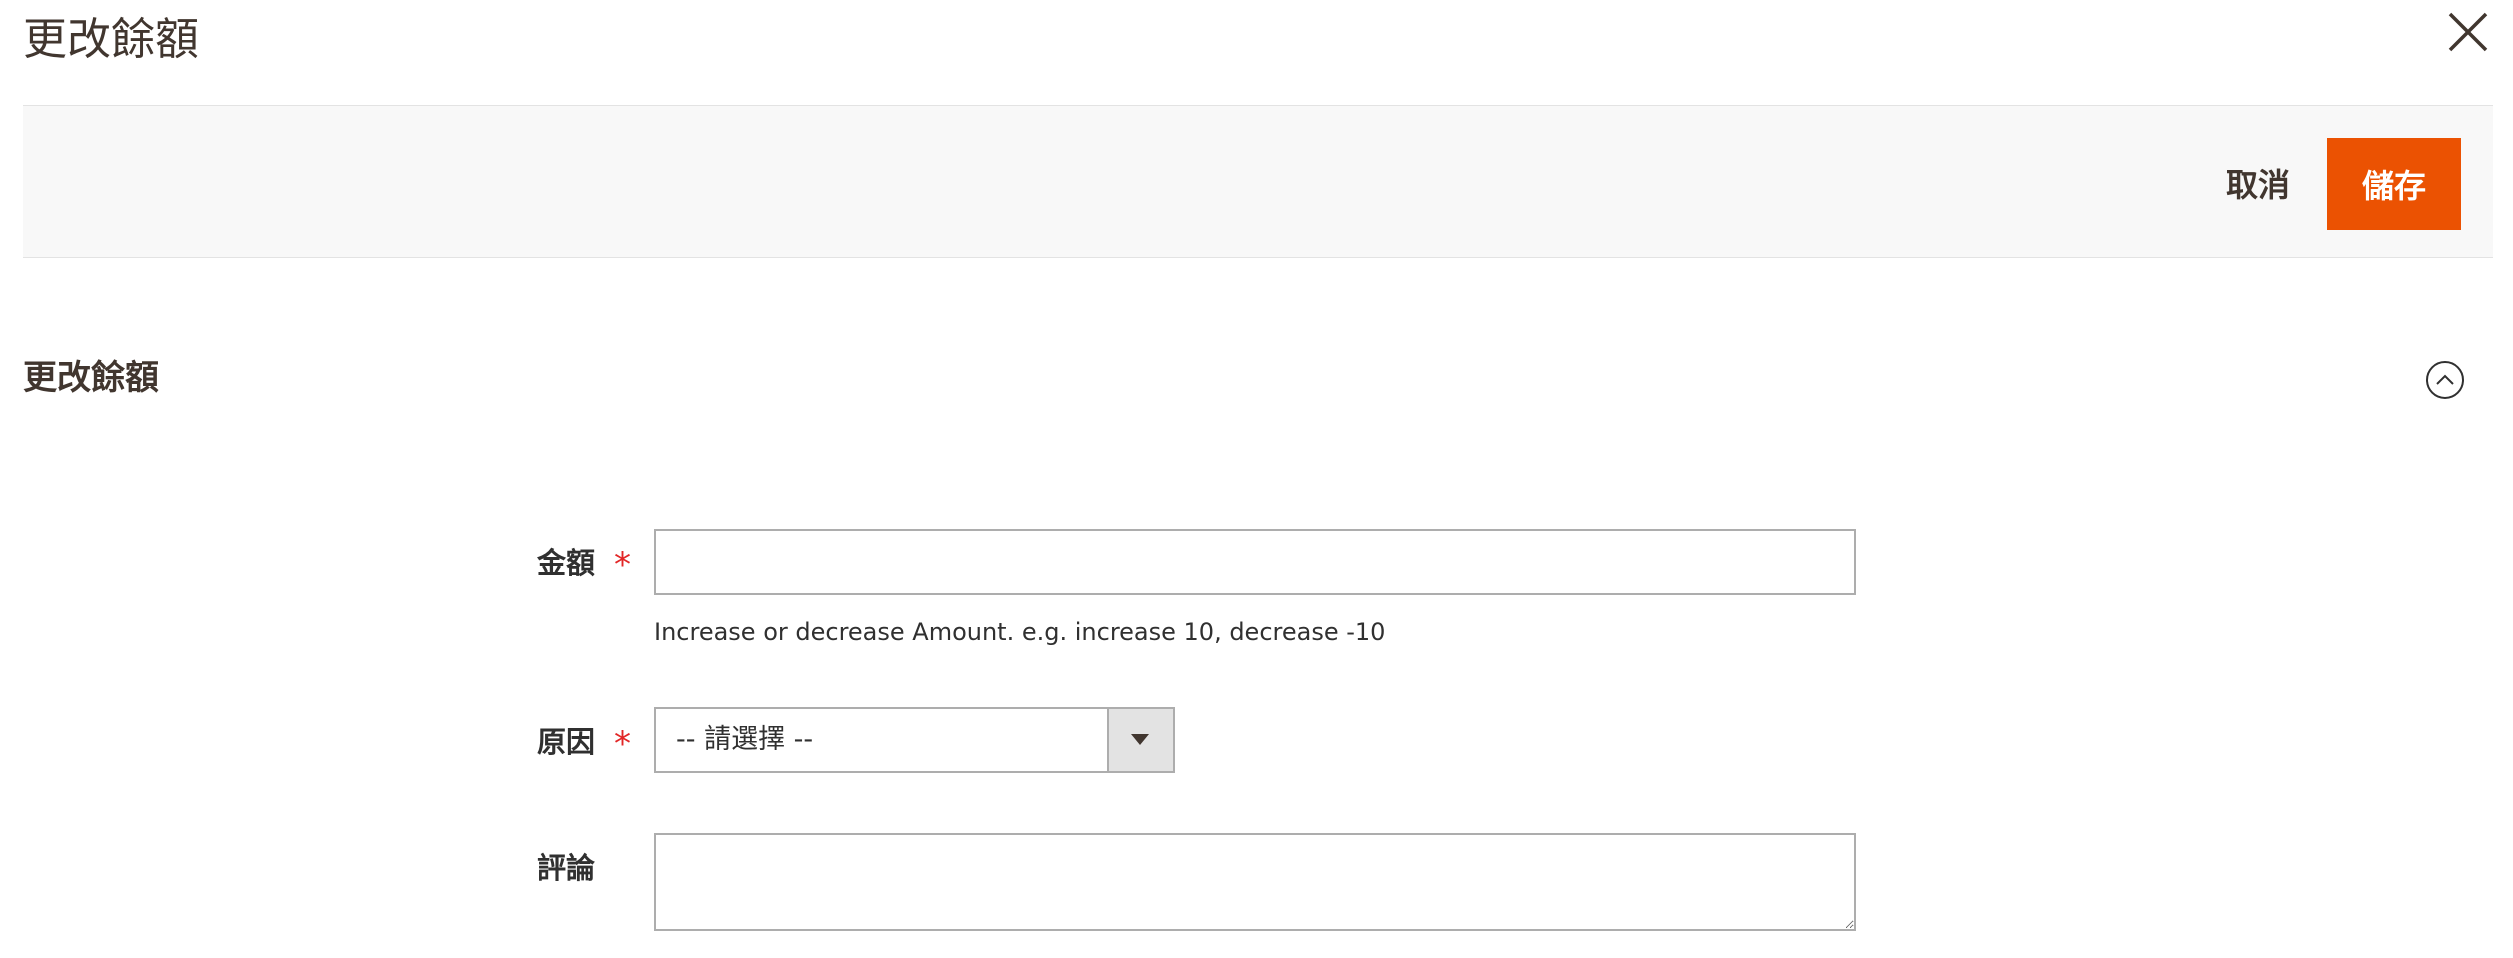  I want to click on collapse-toggle, so click(2445, 380).